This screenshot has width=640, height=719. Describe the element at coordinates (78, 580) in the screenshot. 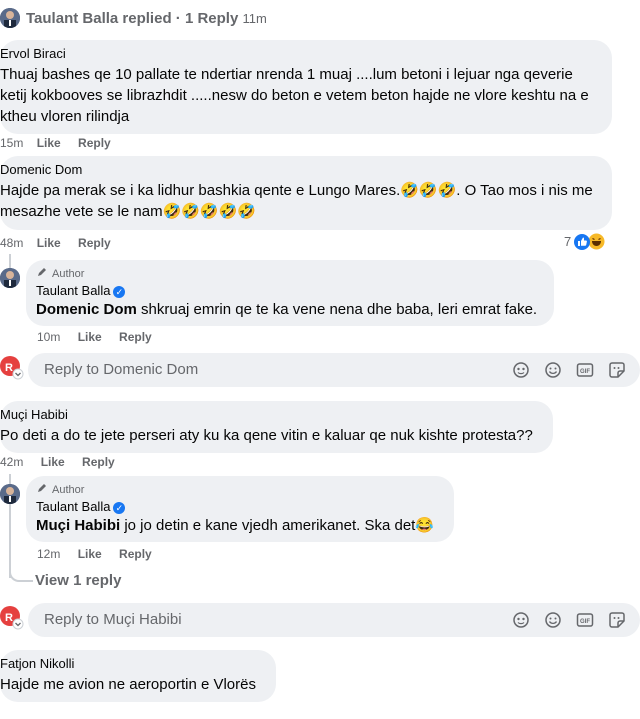

I see `view-replies-link: View 1 reply` at that location.